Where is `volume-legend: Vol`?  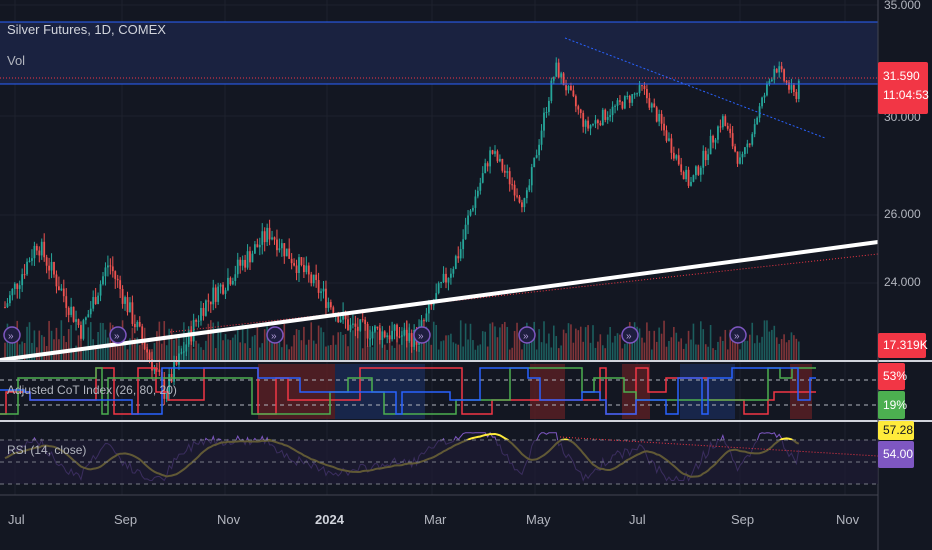 volume-legend: Vol is located at coordinates (16, 60).